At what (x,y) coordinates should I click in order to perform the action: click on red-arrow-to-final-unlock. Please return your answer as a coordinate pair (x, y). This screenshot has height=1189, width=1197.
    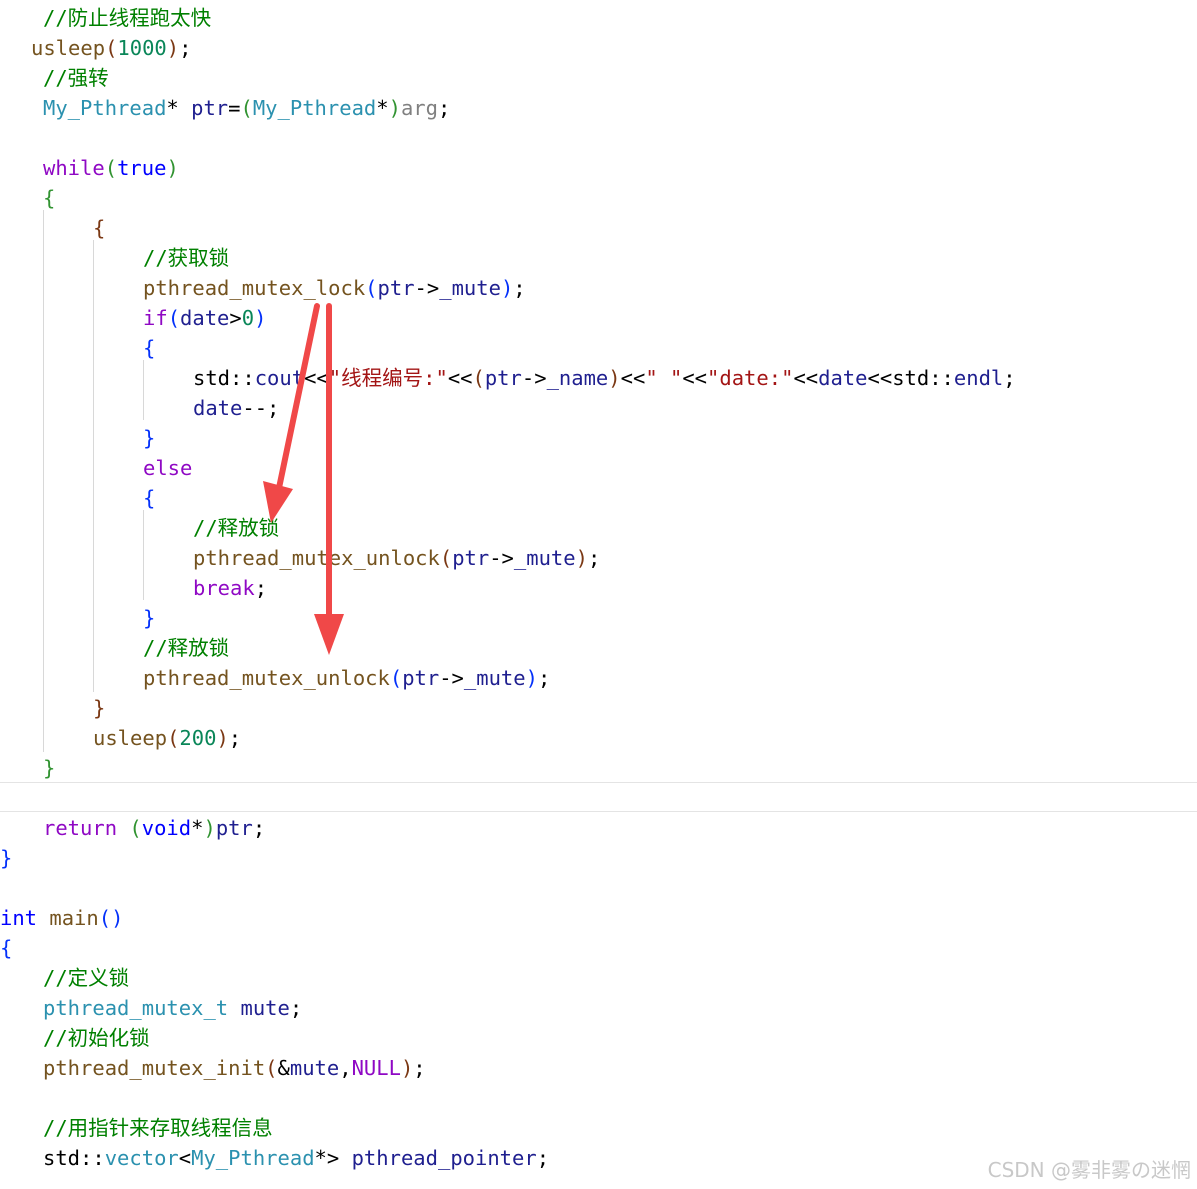
    Looking at the image, I should click on (329, 479).